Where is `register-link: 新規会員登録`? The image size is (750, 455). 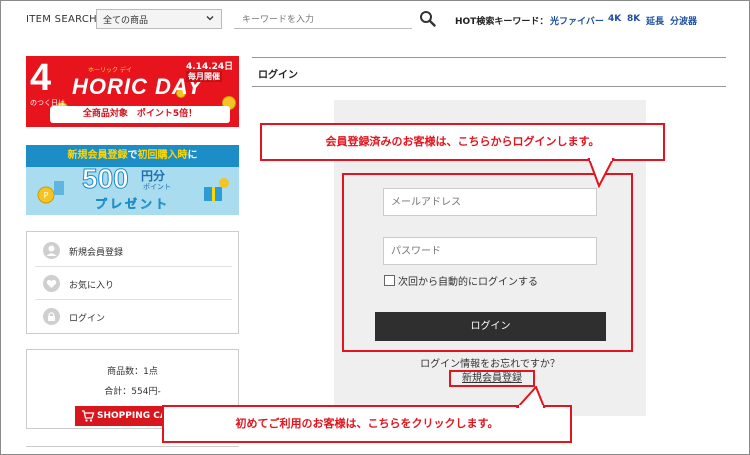
register-link: 新規会員登録 is located at coordinates (492, 378).